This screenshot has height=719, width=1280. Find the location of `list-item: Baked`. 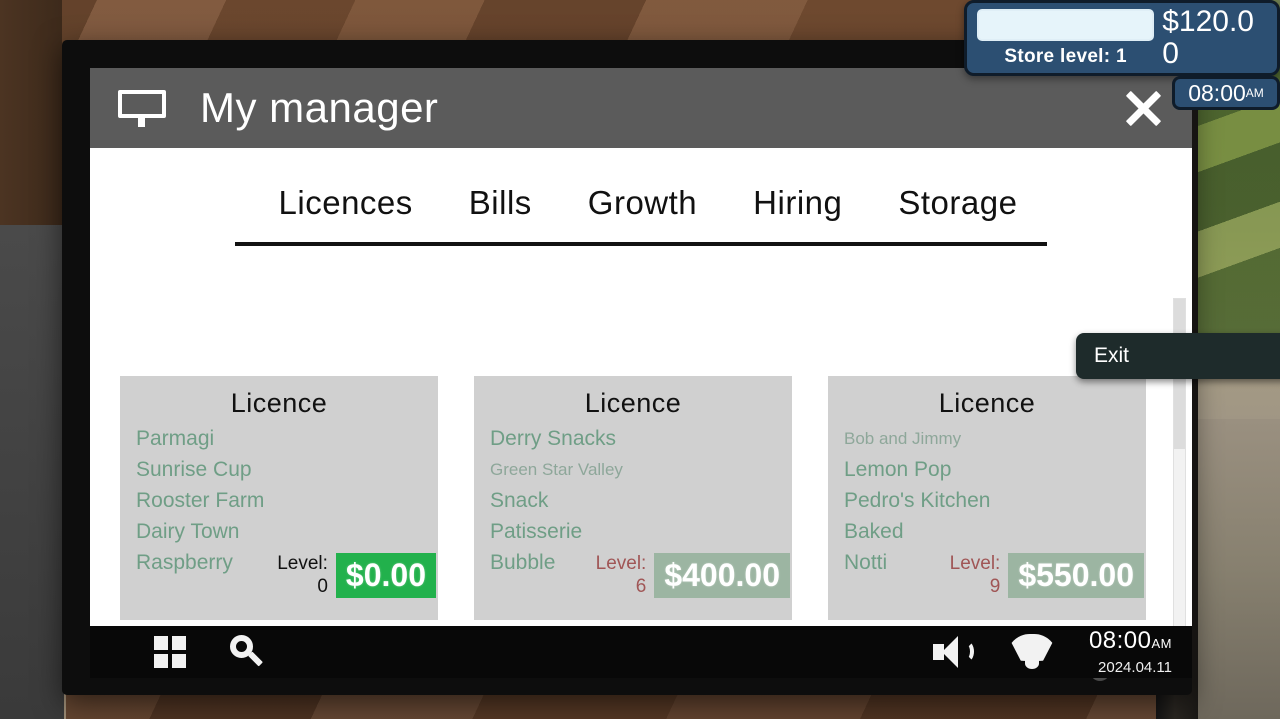

list-item: Baked is located at coordinates (874, 531).